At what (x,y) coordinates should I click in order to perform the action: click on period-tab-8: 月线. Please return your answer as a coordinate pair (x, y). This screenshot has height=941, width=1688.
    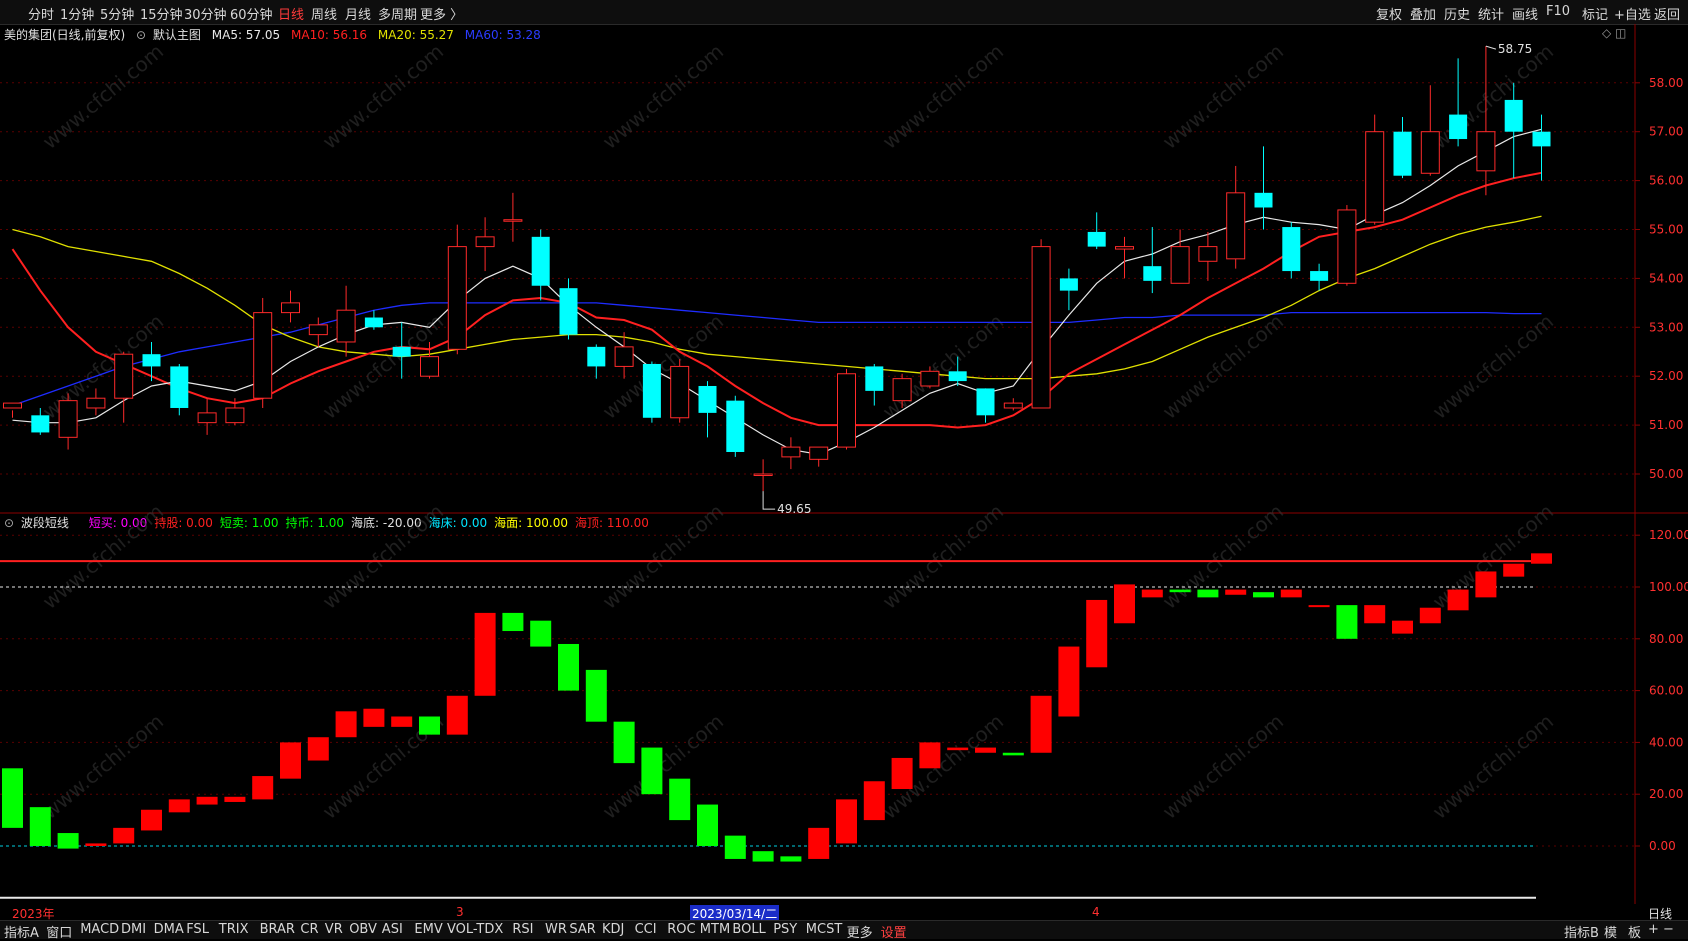
    Looking at the image, I should click on (358, 13).